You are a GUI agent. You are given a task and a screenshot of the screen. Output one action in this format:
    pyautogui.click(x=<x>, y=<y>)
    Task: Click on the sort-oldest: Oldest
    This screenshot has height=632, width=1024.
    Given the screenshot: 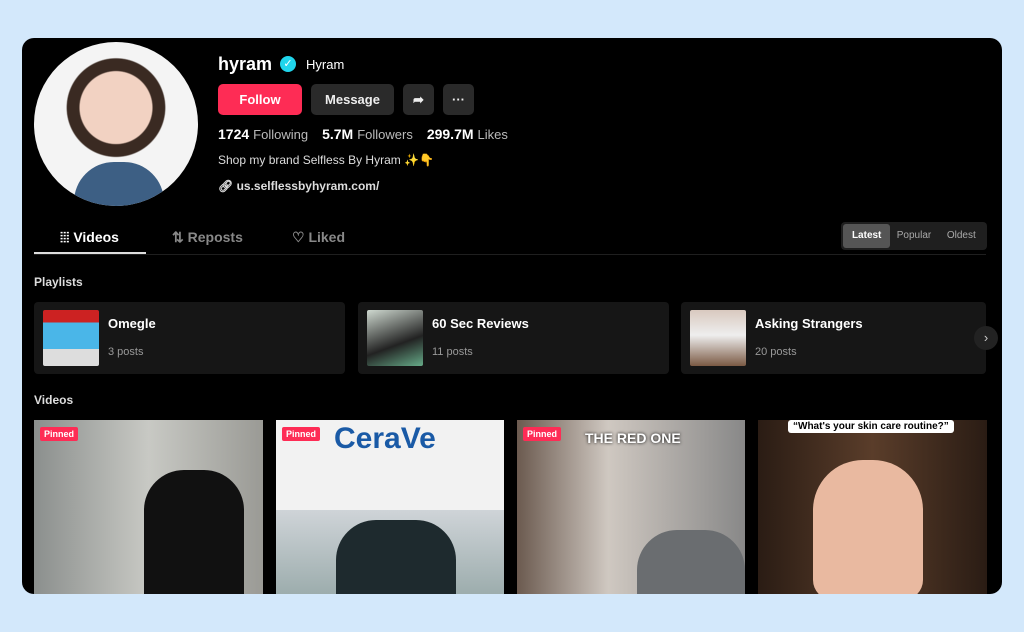 What is the action you would take?
    pyautogui.click(x=961, y=236)
    